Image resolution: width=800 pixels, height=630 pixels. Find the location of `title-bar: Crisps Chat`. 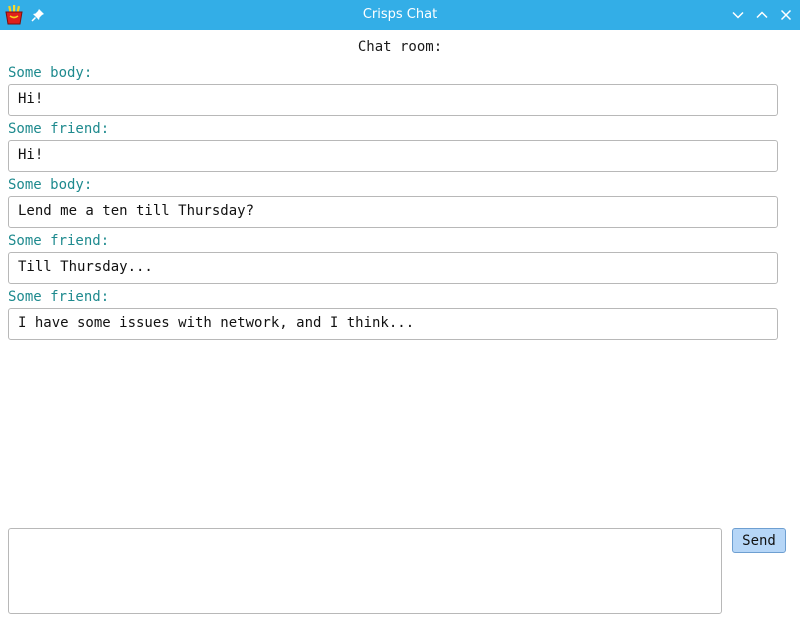

title-bar: Crisps Chat is located at coordinates (400, 15).